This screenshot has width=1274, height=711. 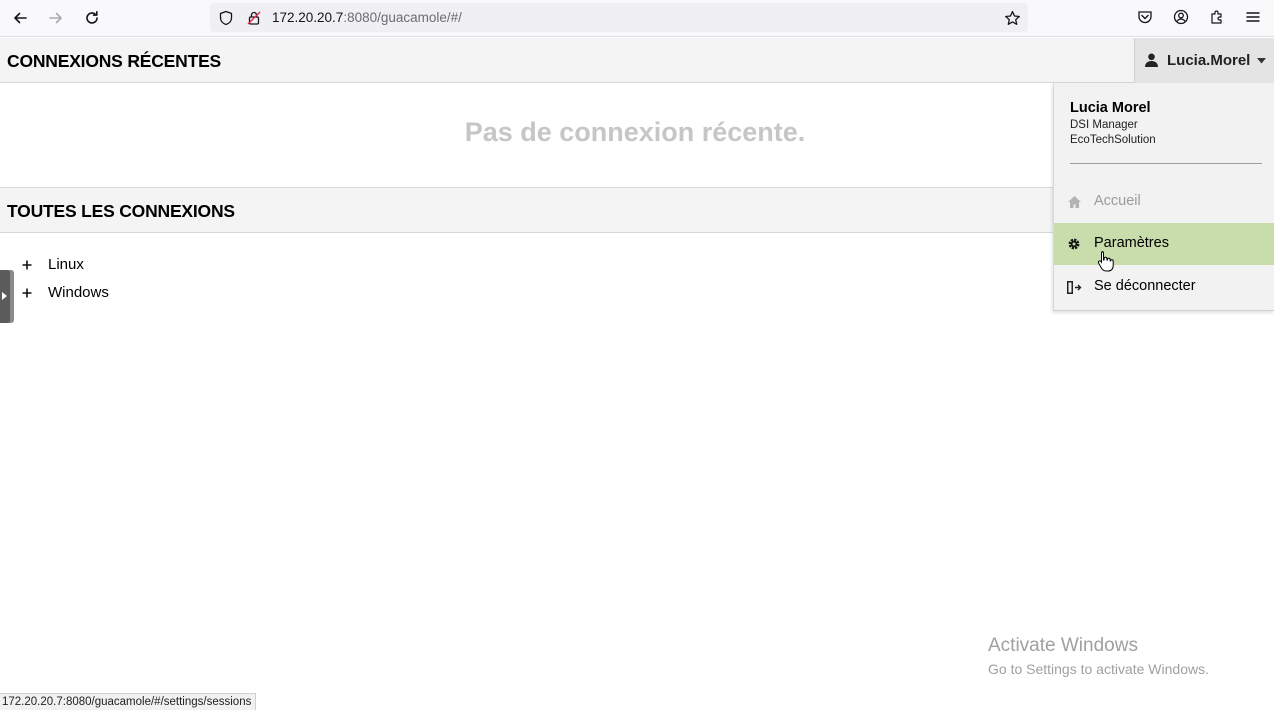 I want to click on side-menu-handle, so click(x=7, y=296).